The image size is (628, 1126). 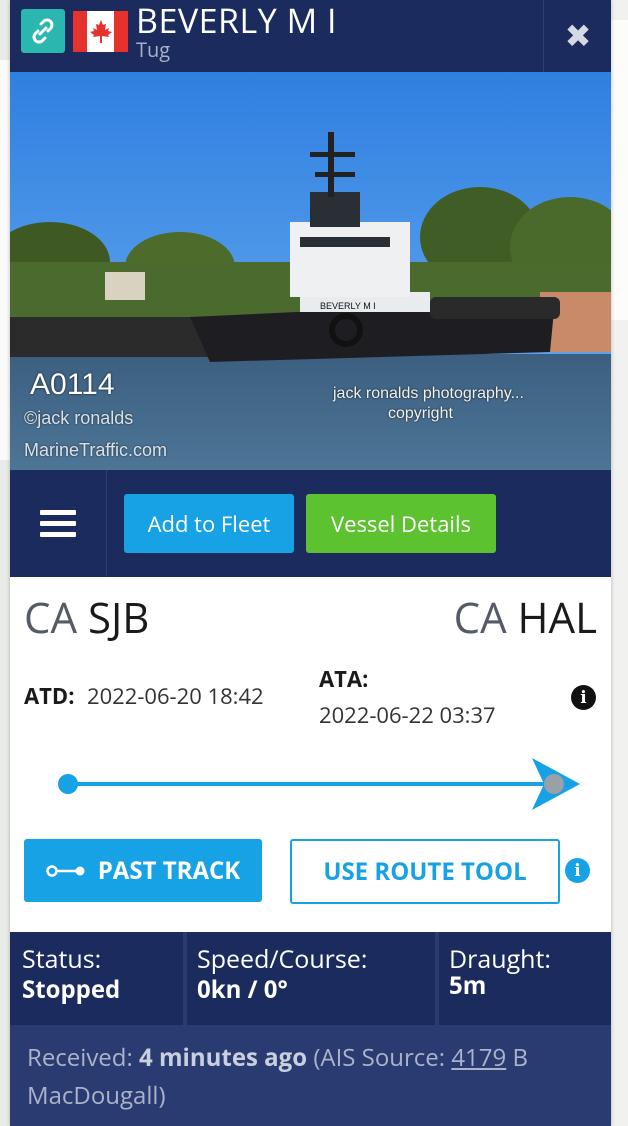 I want to click on link-icon, so click(x=43, y=31).